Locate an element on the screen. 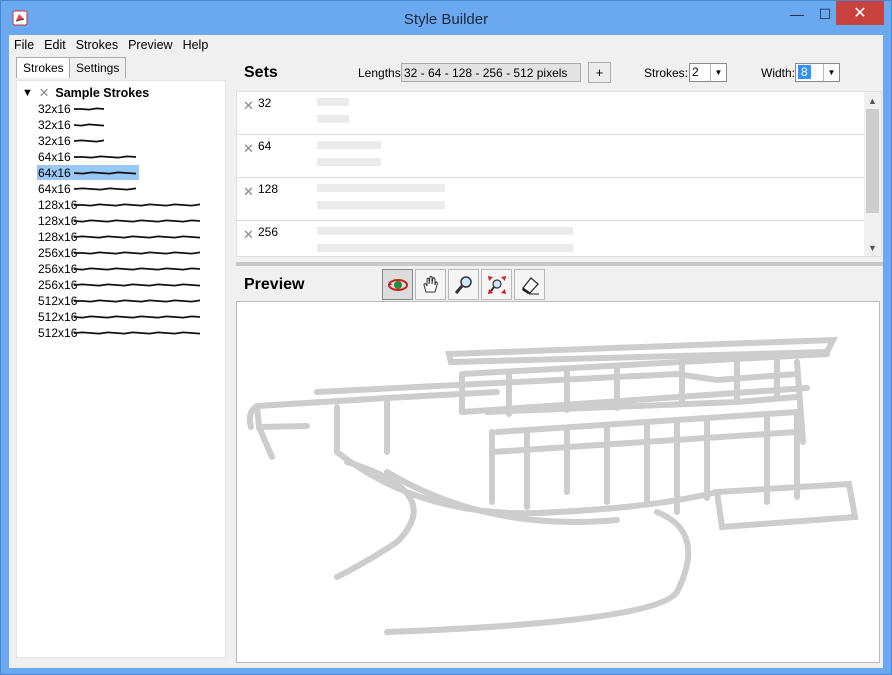 The image size is (892, 675). strokes-count-value: 2 is located at coordinates (695, 72).